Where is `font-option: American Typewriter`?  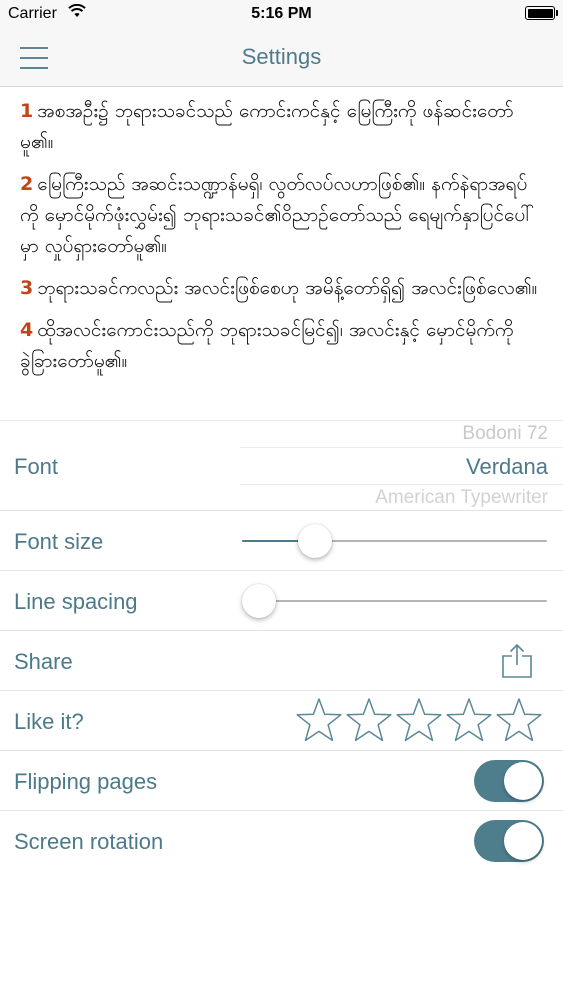 font-option: American Typewriter is located at coordinates (461, 498).